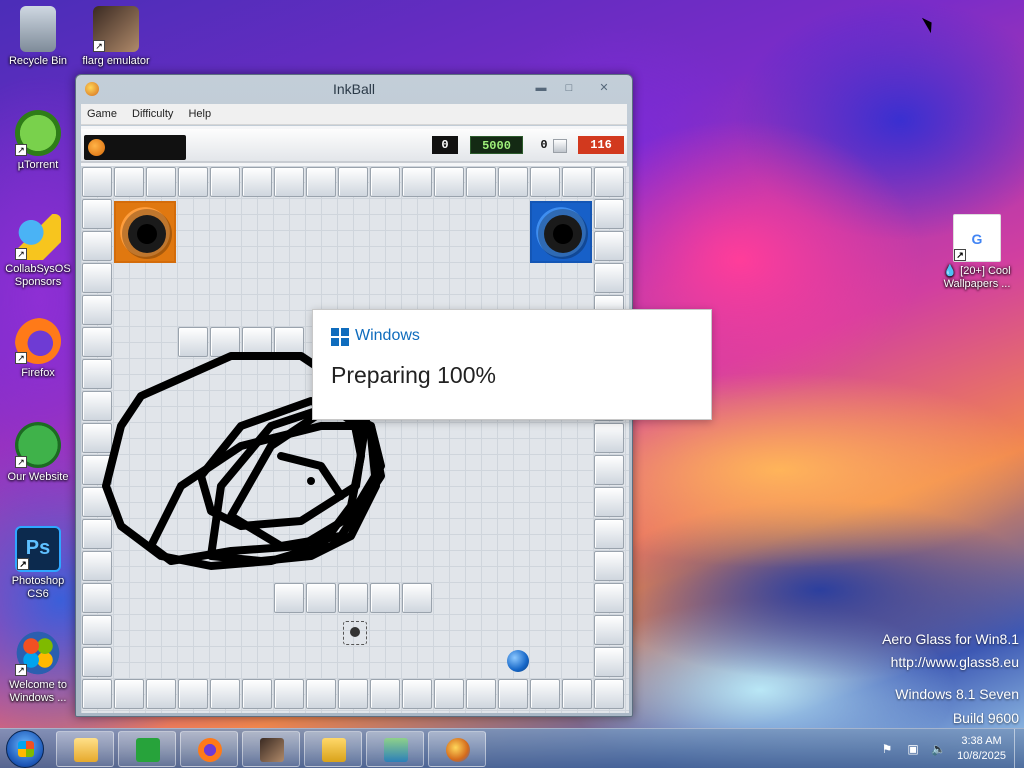 The height and width of the screenshot is (768, 1024). Describe the element at coordinates (887, 749) in the screenshot. I see `action-center-flag-icon: ⚑` at that location.